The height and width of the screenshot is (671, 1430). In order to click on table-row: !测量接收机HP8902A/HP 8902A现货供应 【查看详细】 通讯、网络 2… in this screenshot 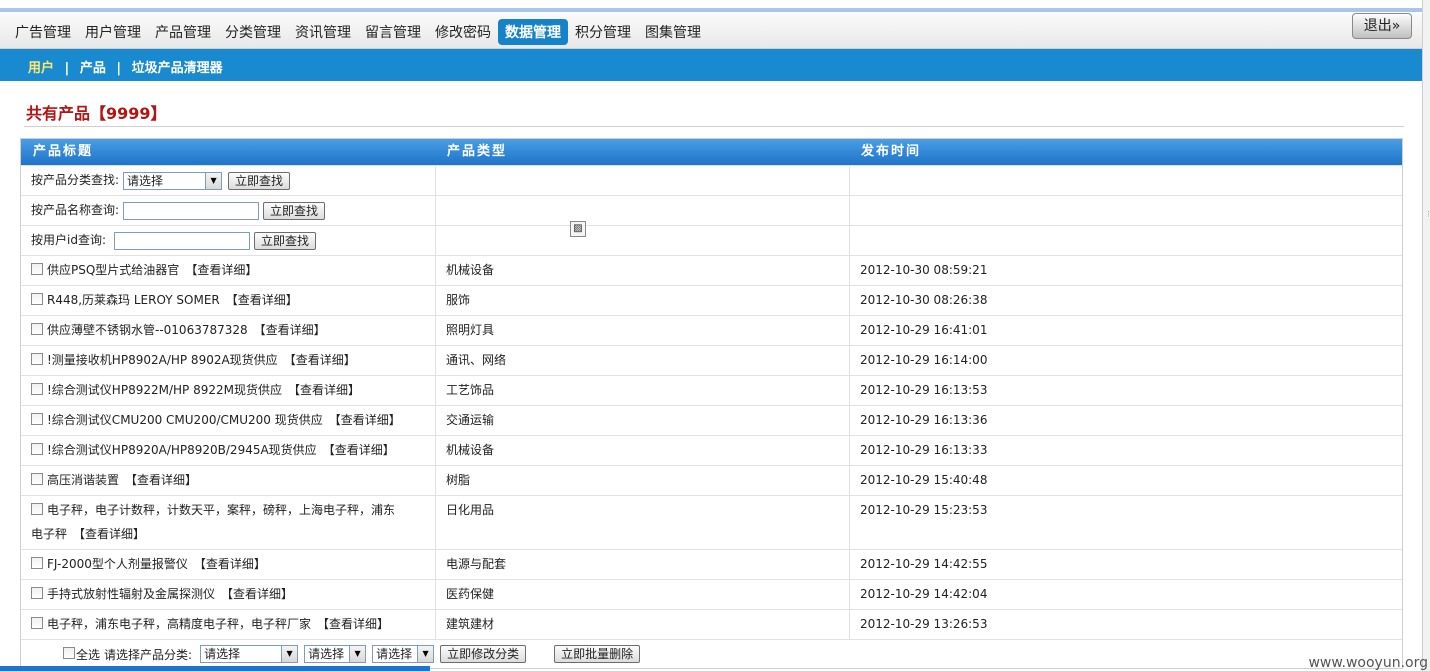, I will do `click(711, 360)`.